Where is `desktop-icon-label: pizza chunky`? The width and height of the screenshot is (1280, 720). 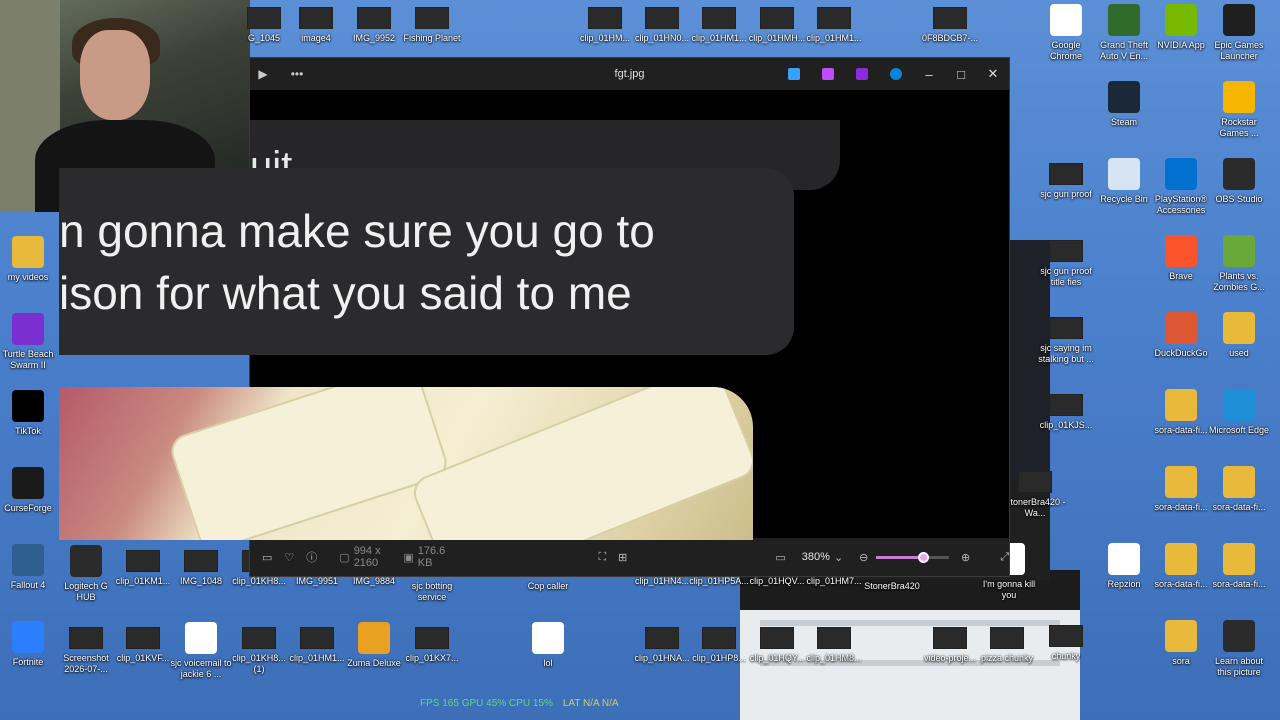 desktop-icon-label: pizza chunky is located at coordinates (1007, 658).